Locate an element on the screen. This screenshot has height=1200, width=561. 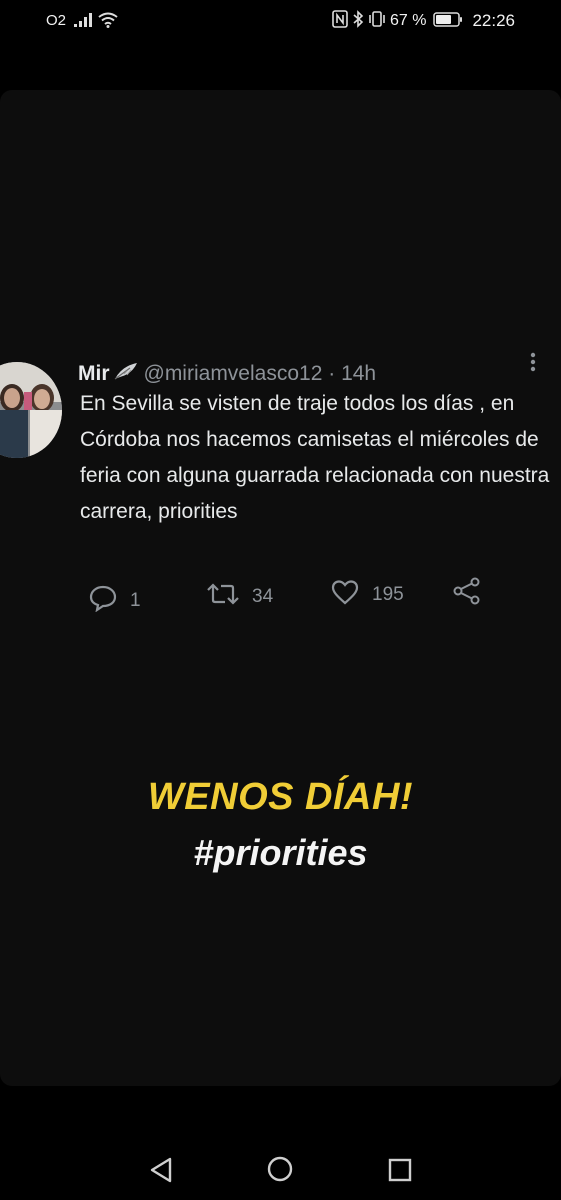
retweet-count: 34 is located at coordinates (263, 596).